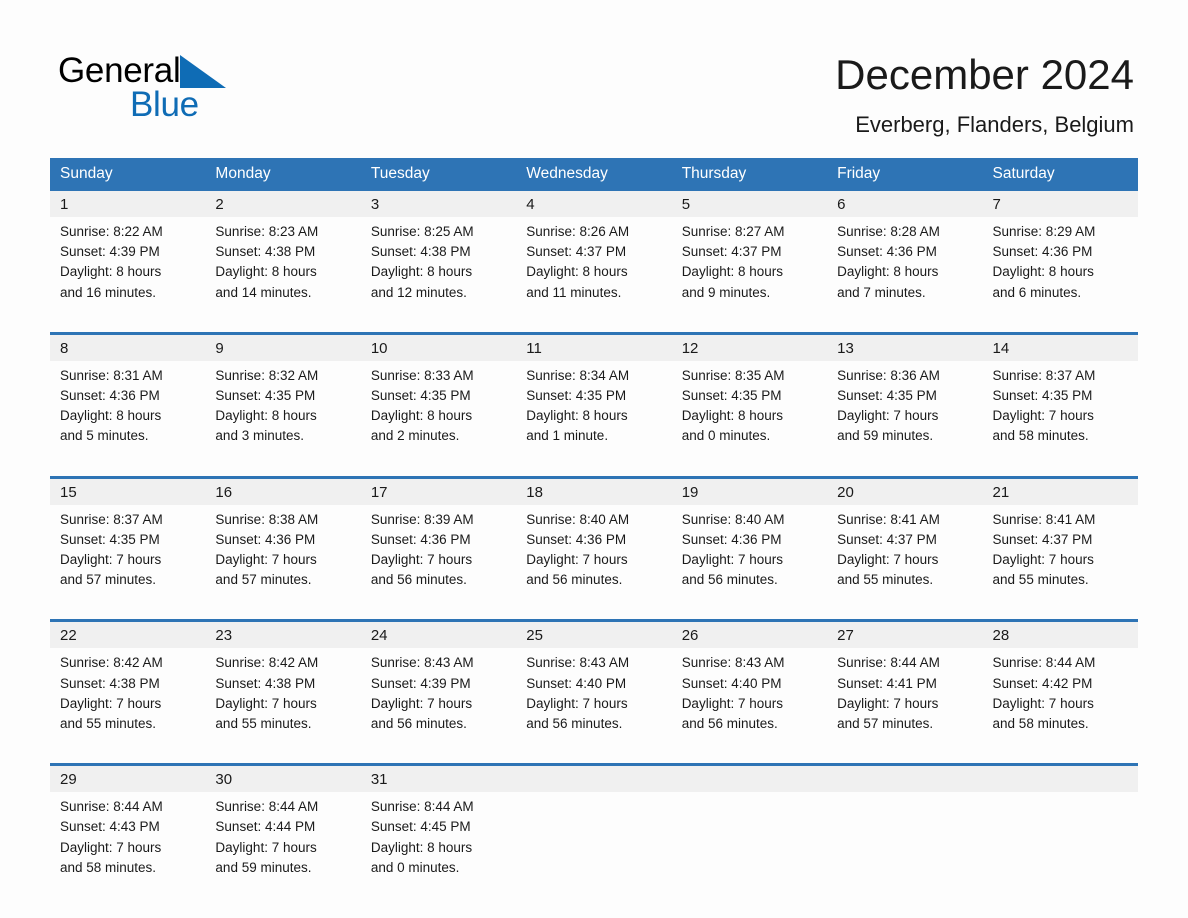  Describe the element at coordinates (420, 683) in the screenshot. I see `sunset-text: Sunset: 4:39 PM` at that location.